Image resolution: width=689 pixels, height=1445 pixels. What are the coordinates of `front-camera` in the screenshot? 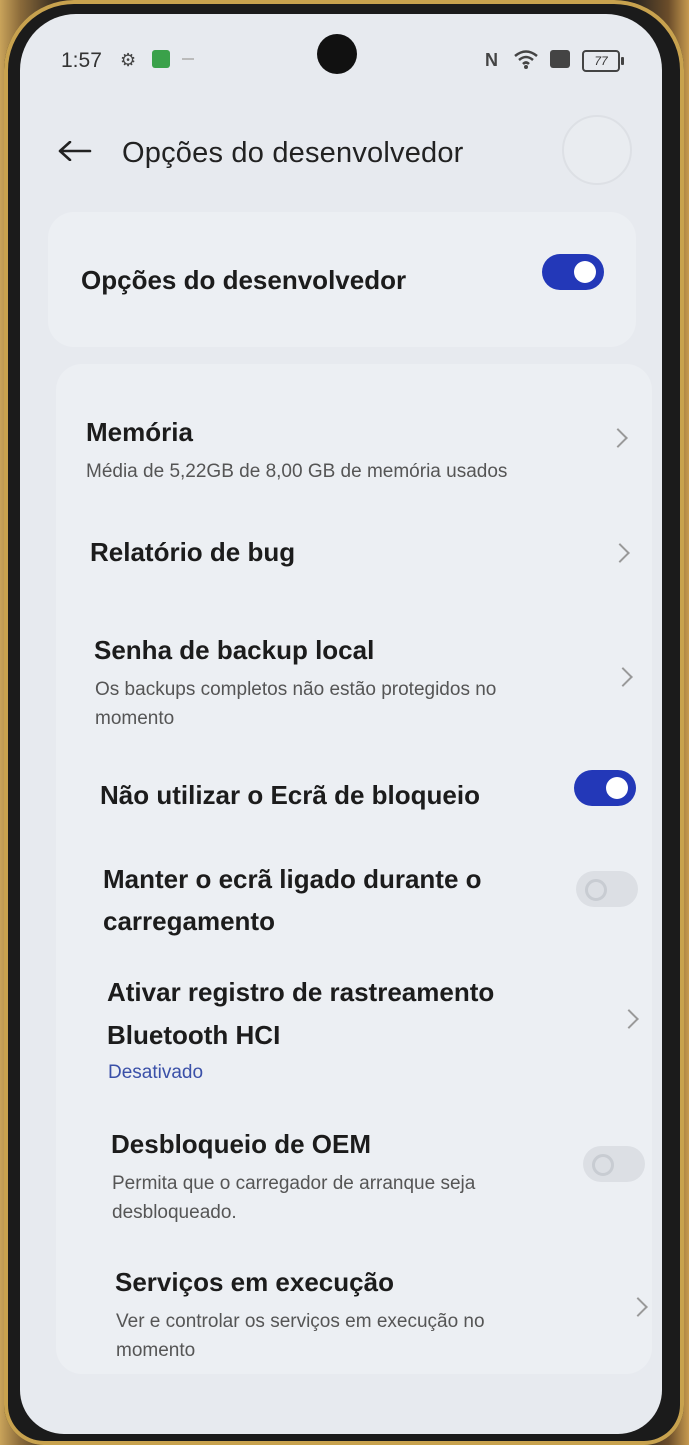 It's located at (337, 54).